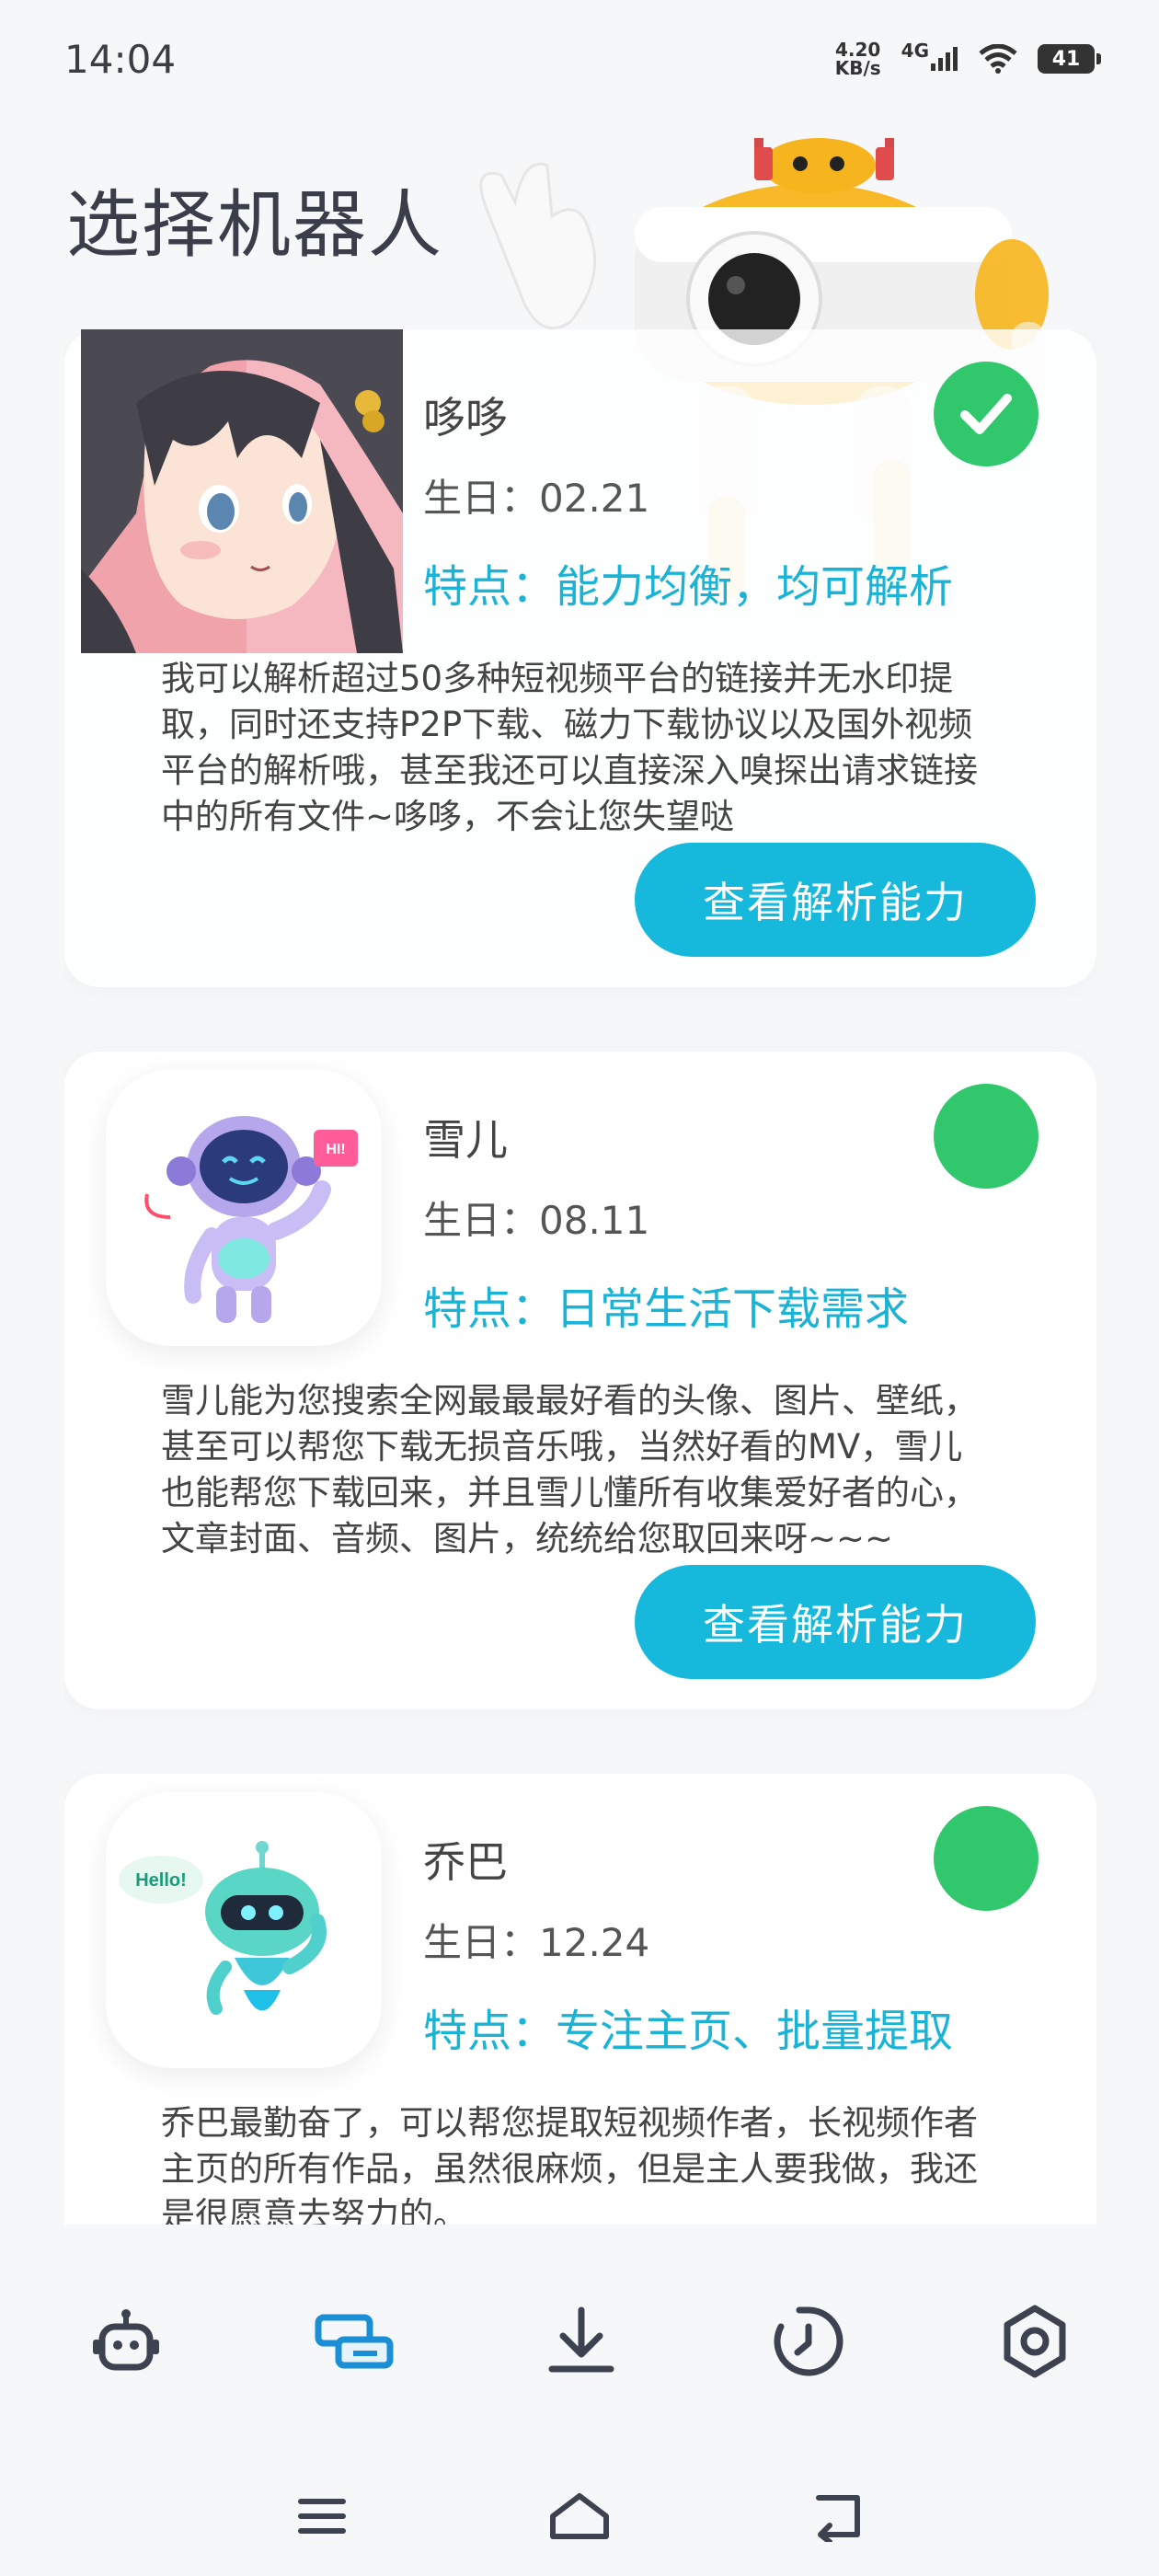  Describe the element at coordinates (666, 1309) in the screenshot. I see `robot-feature: 特点：日常生活下载需求` at that location.